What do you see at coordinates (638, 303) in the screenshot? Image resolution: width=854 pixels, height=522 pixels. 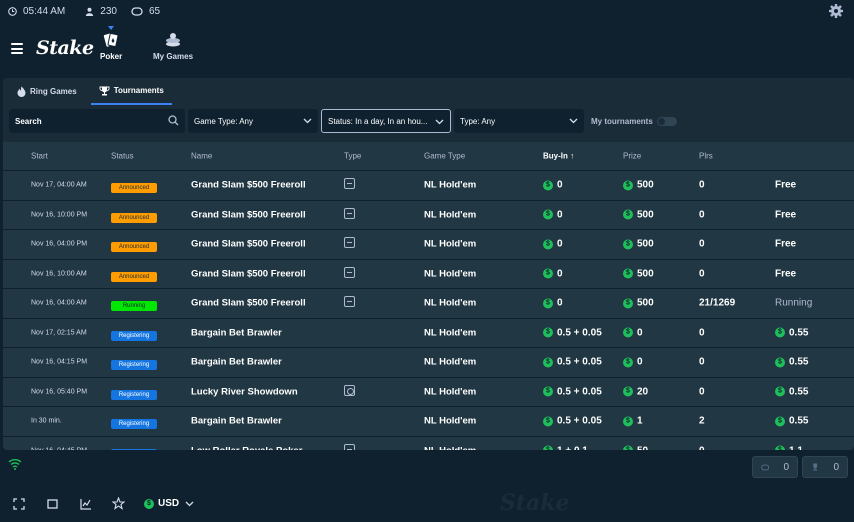 I see `row-prize: $500` at bounding box center [638, 303].